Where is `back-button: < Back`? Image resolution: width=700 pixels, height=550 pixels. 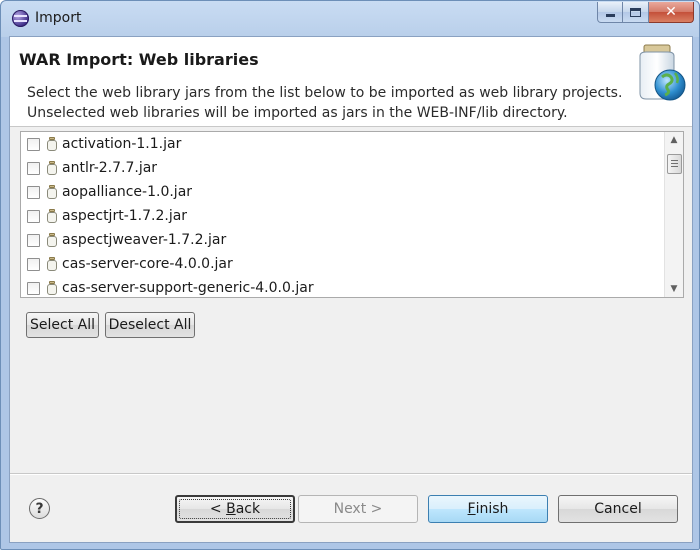
back-button: < Back is located at coordinates (235, 509).